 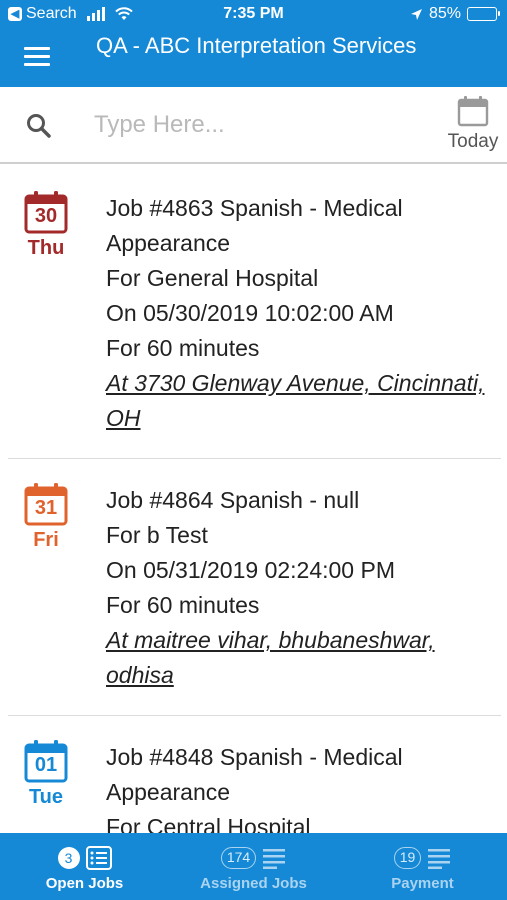 I want to click on bottom-tab-bar: 3 Open Jobs 174 Assigned Jobs 19 Payment, so click(x=253, y=866).